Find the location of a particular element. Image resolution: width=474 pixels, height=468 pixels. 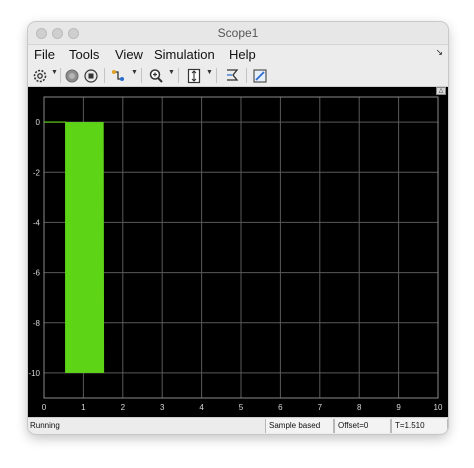

x-tick-label: 3 is located at coordinates (162, 407).